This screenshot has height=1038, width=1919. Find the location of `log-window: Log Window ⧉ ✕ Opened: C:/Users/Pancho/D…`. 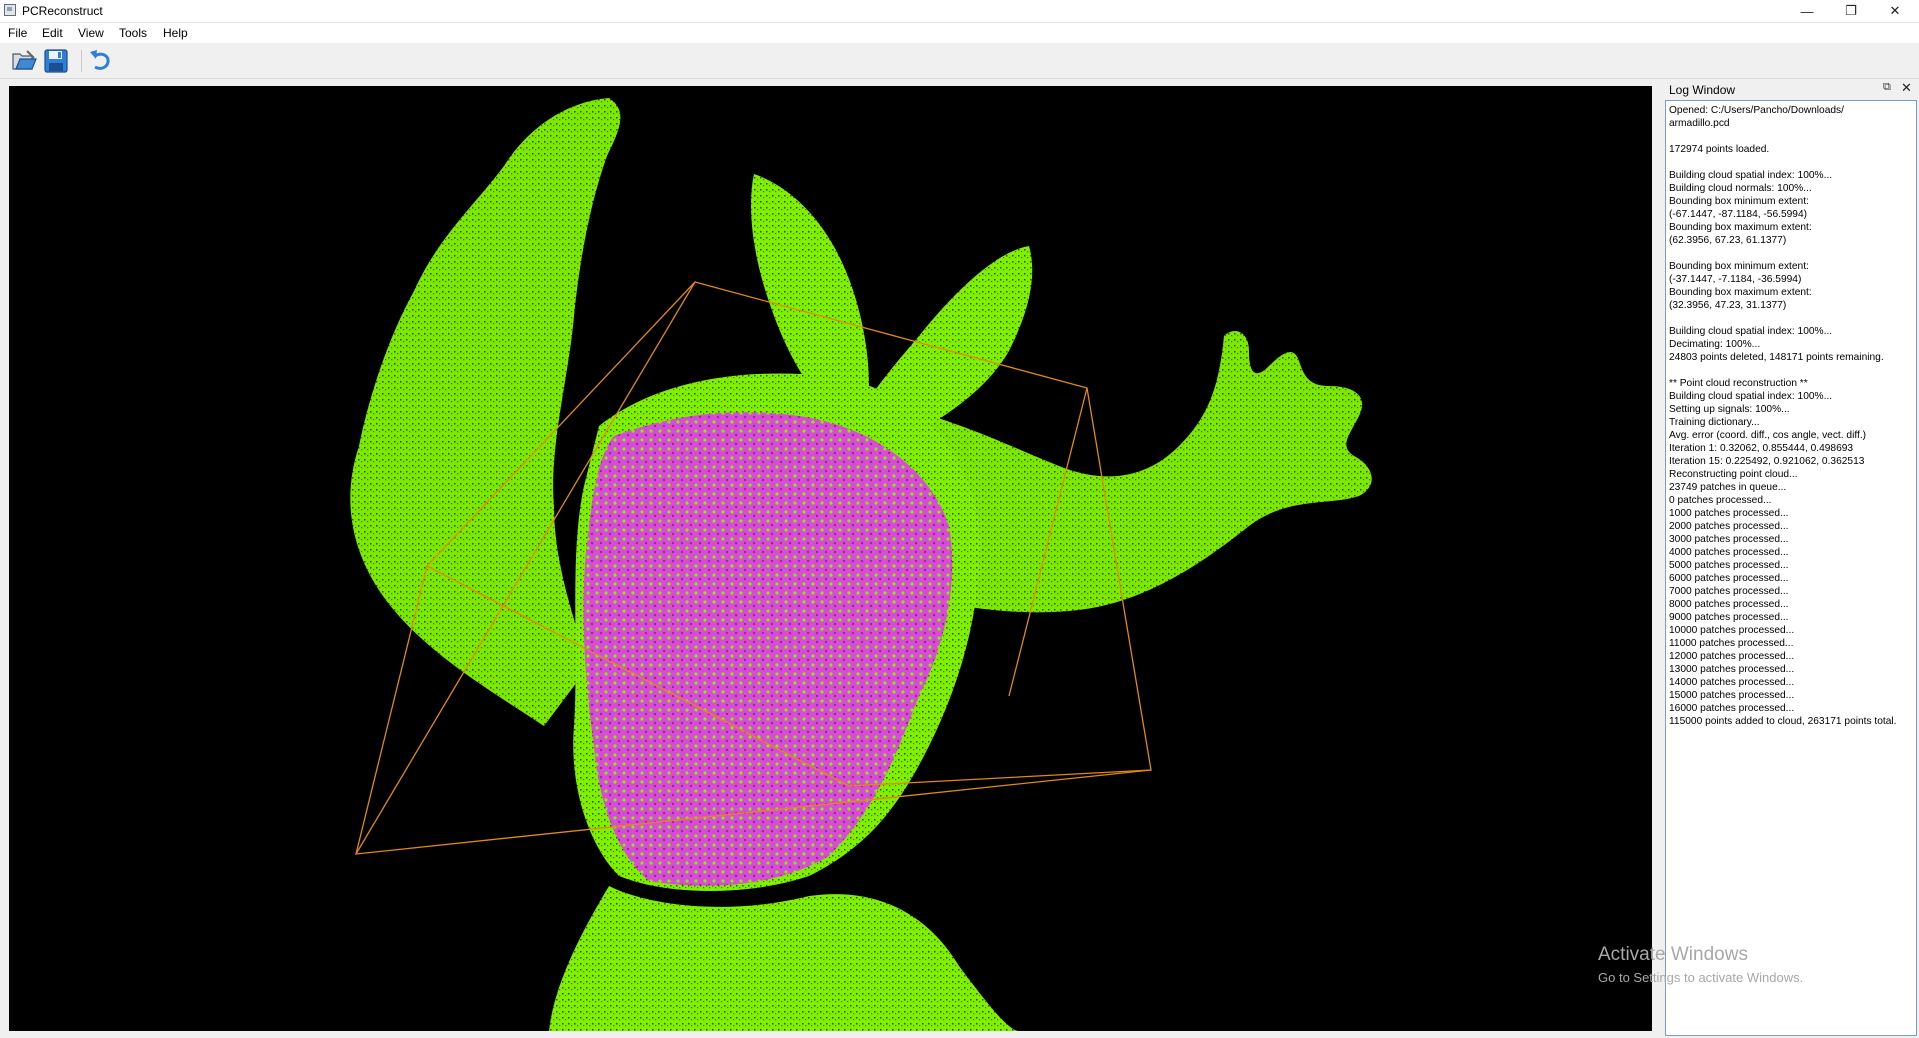

log-window: Log Window ⧉ ✕ Opened: C:/Users/Pancho/D… is located at coordinates (1791, 558).